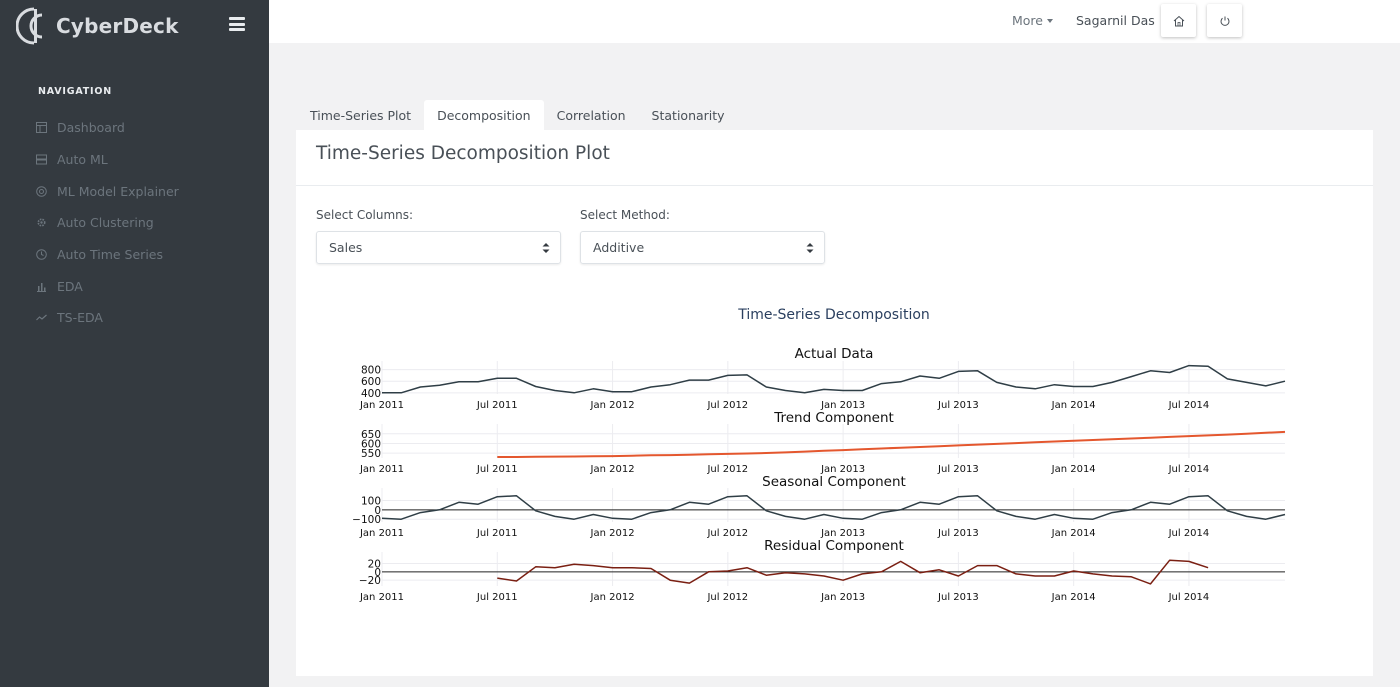  What do you see at coordinates (371, 394) in the screenshot?
I see `y-tick-label: 400` at bounding box center [371, 394].